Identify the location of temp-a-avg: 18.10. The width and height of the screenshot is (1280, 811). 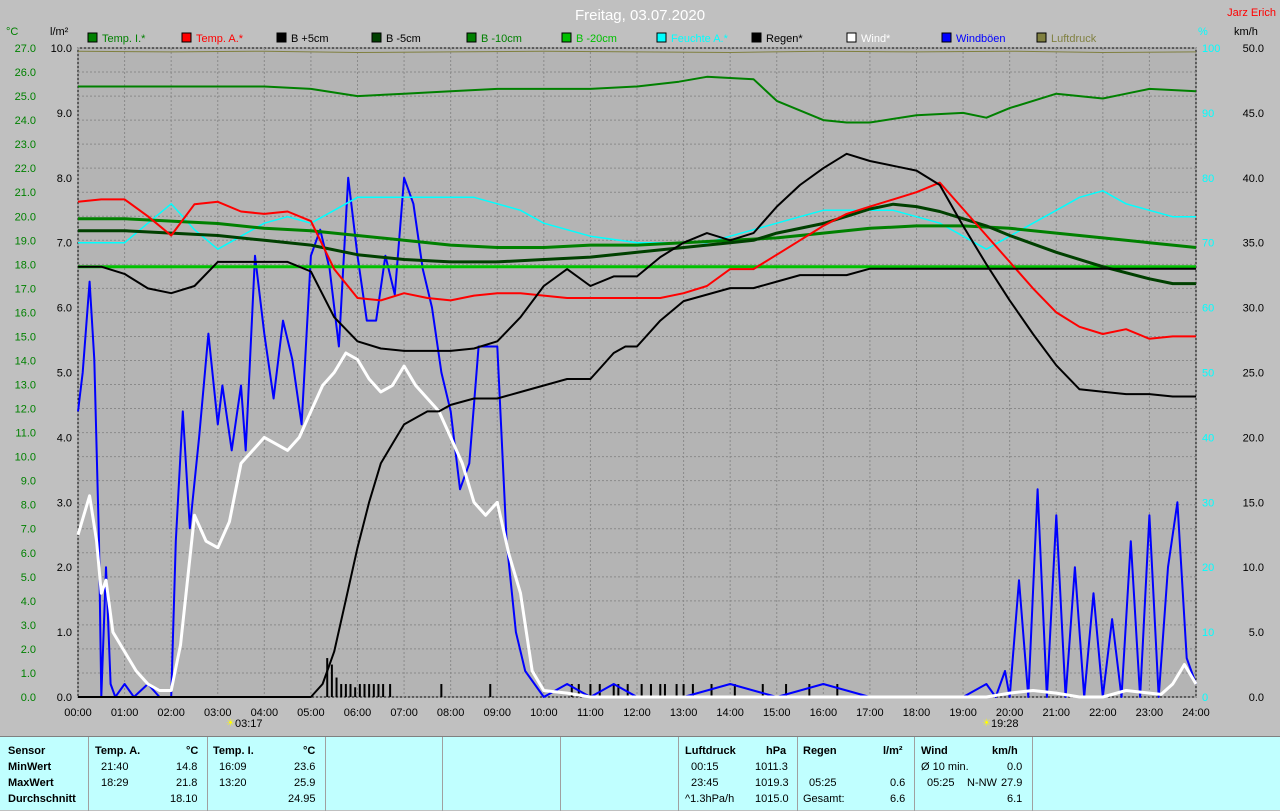
(184, 799).